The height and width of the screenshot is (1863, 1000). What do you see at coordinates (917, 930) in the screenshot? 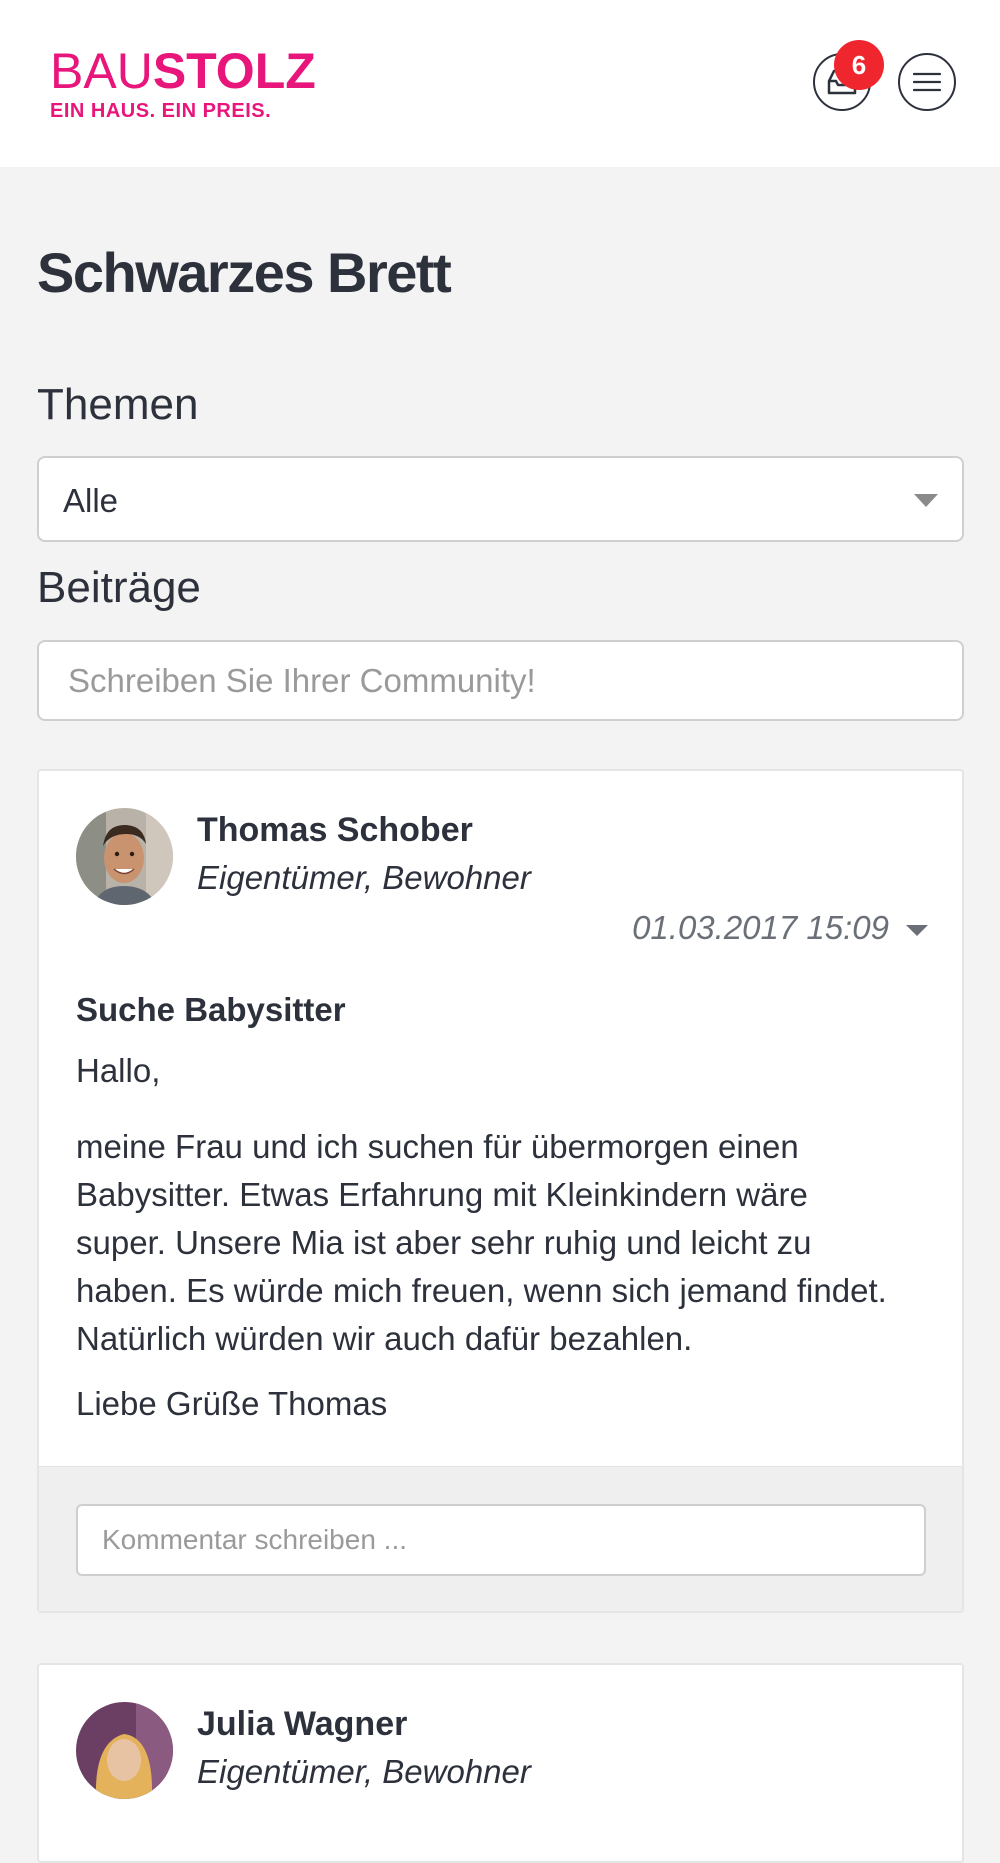
I see `post-options-caret-icon` at bounding box center [917, 930].